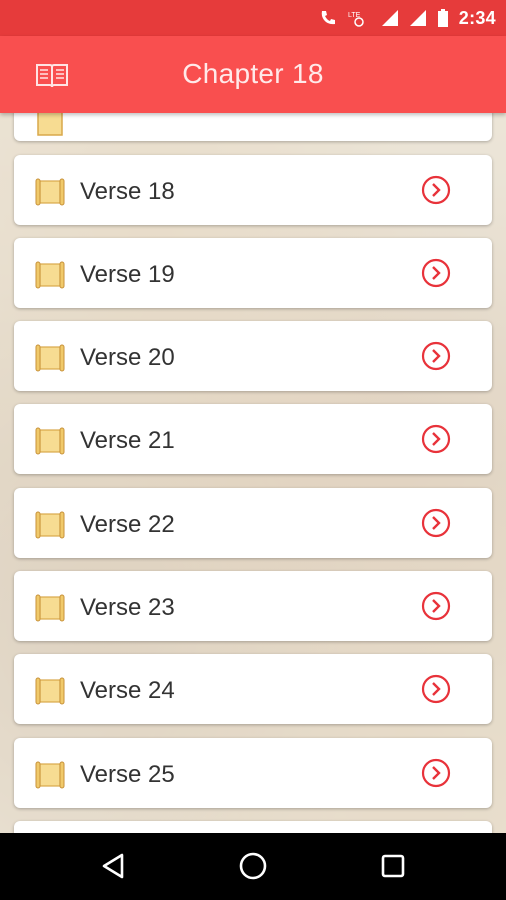 Image resolution: width=506 pixels, height=900 pixels. Describe the element at coordinates (253, 439) in the screenshot. I see `verse-card: Verse 21` at that location.